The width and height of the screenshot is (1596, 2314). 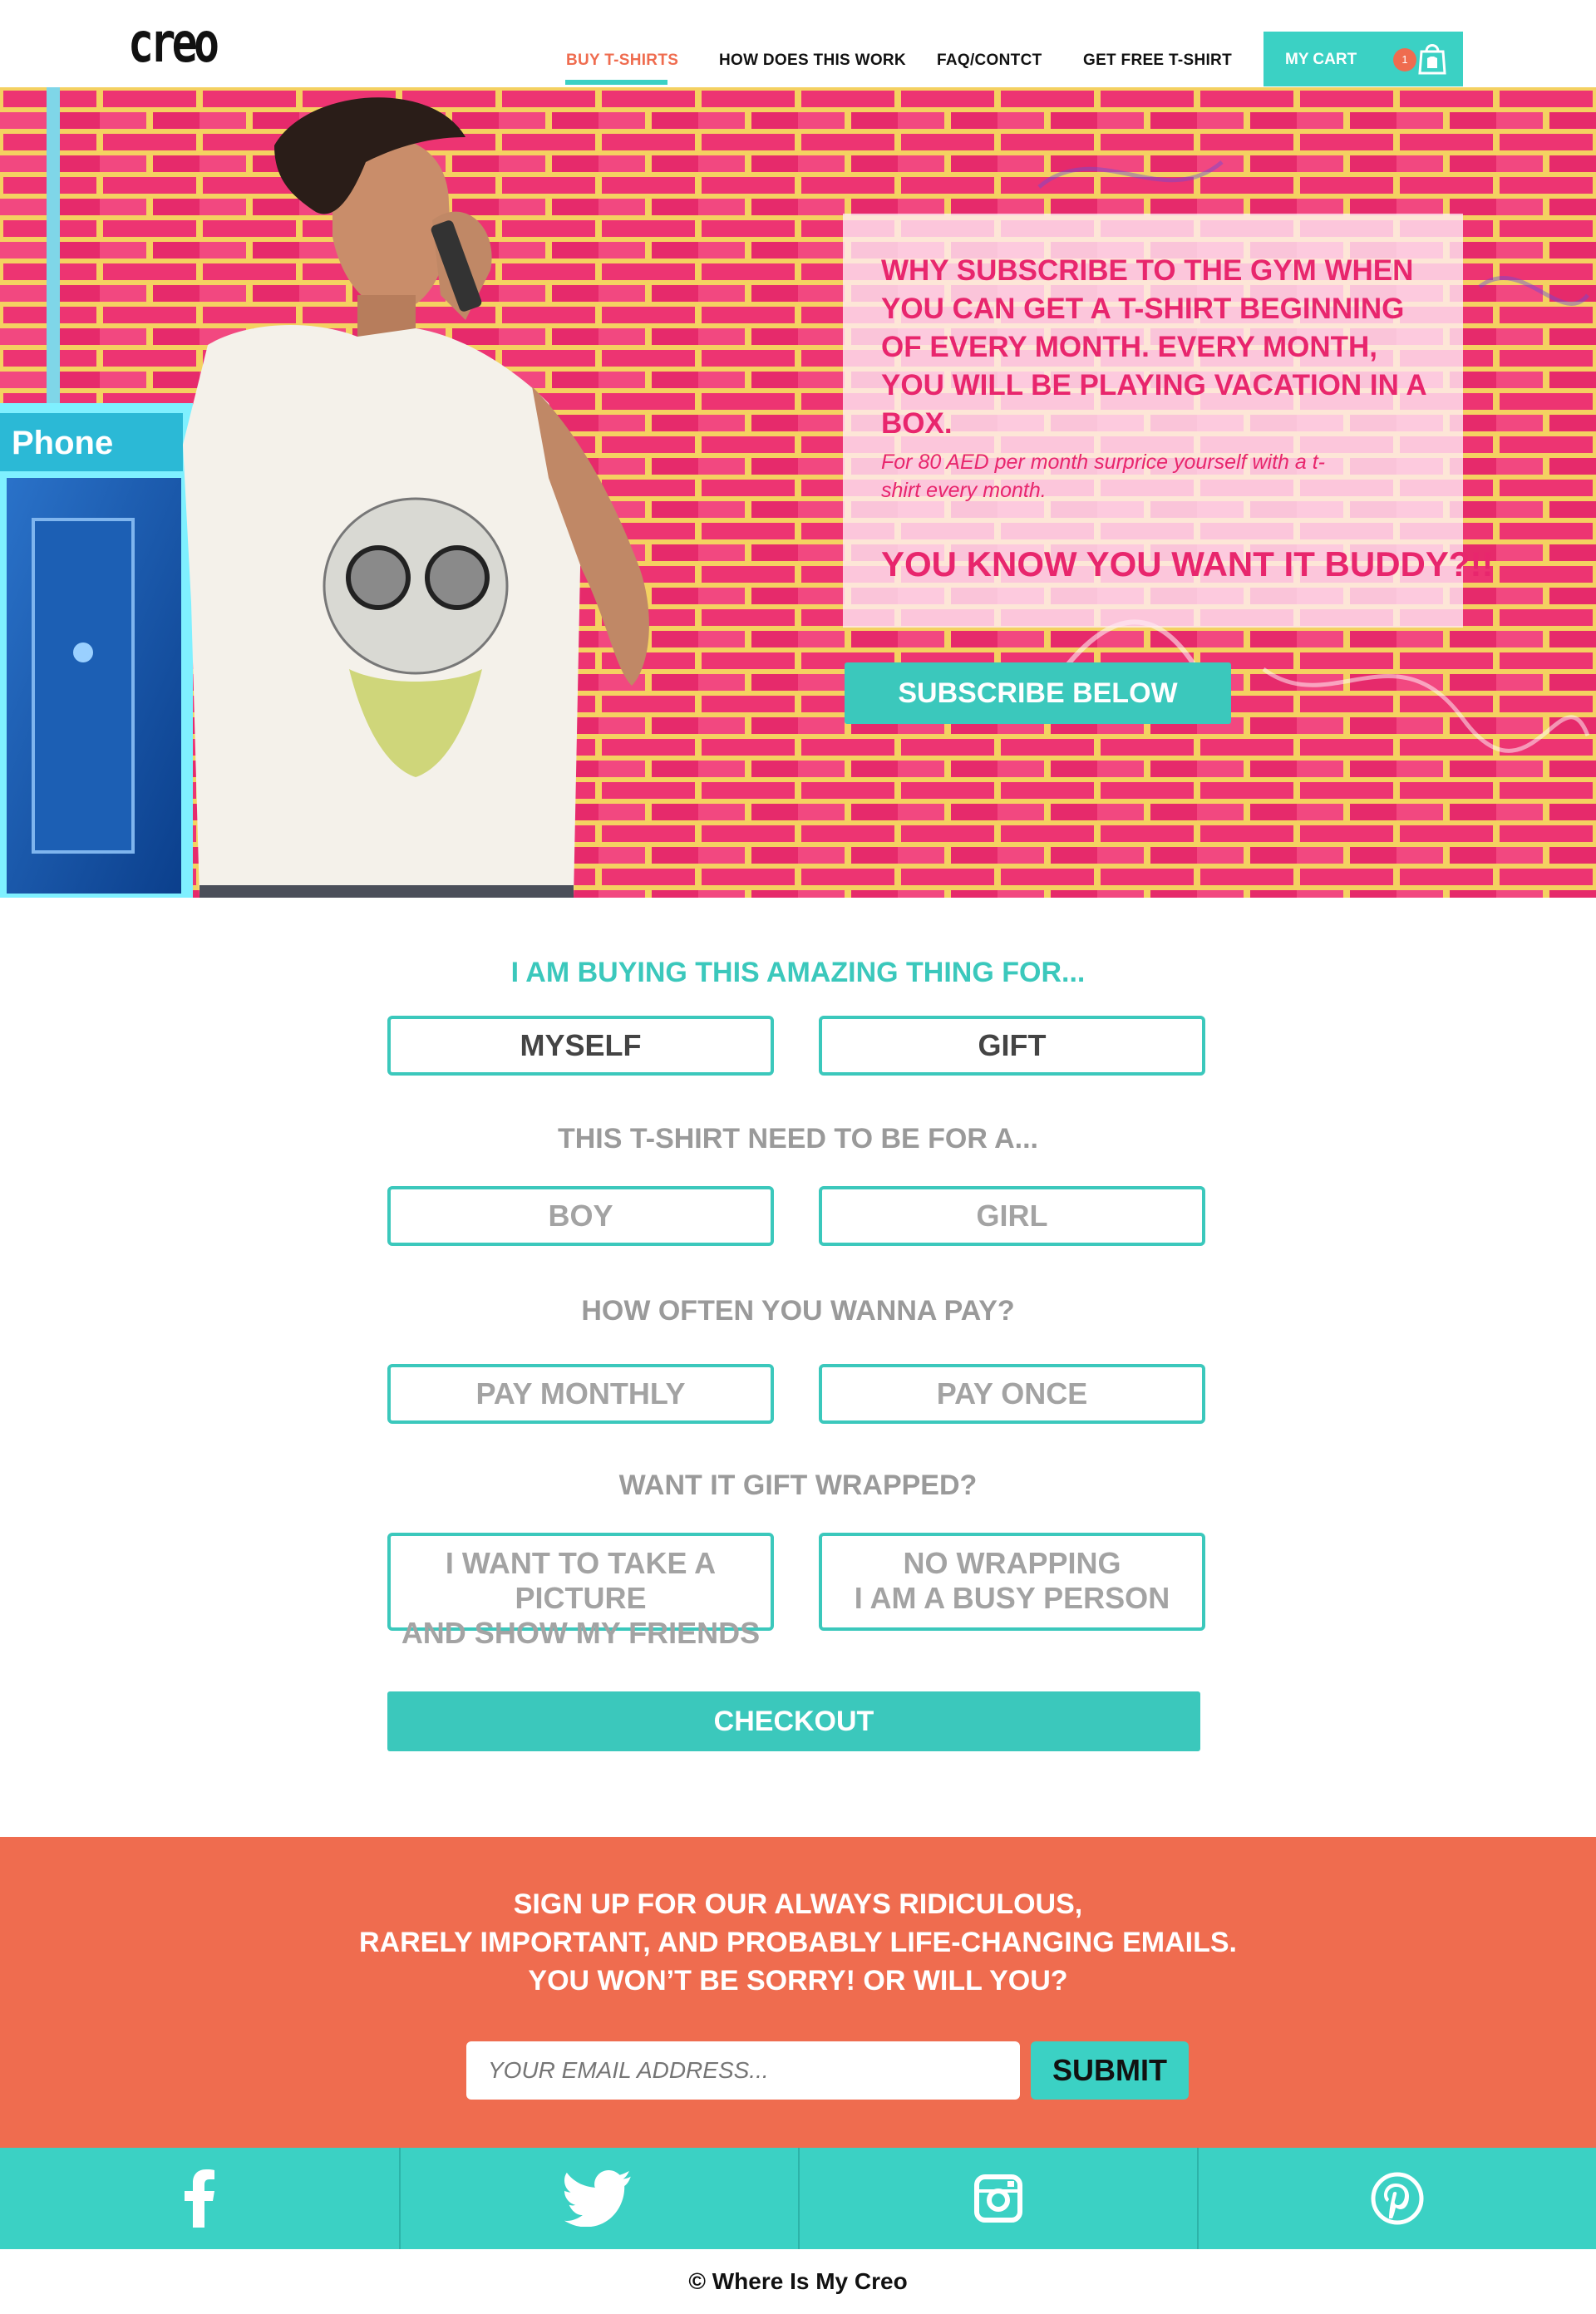 I want to click on option-girl: GIRL, so click(x=1012, y=1216).